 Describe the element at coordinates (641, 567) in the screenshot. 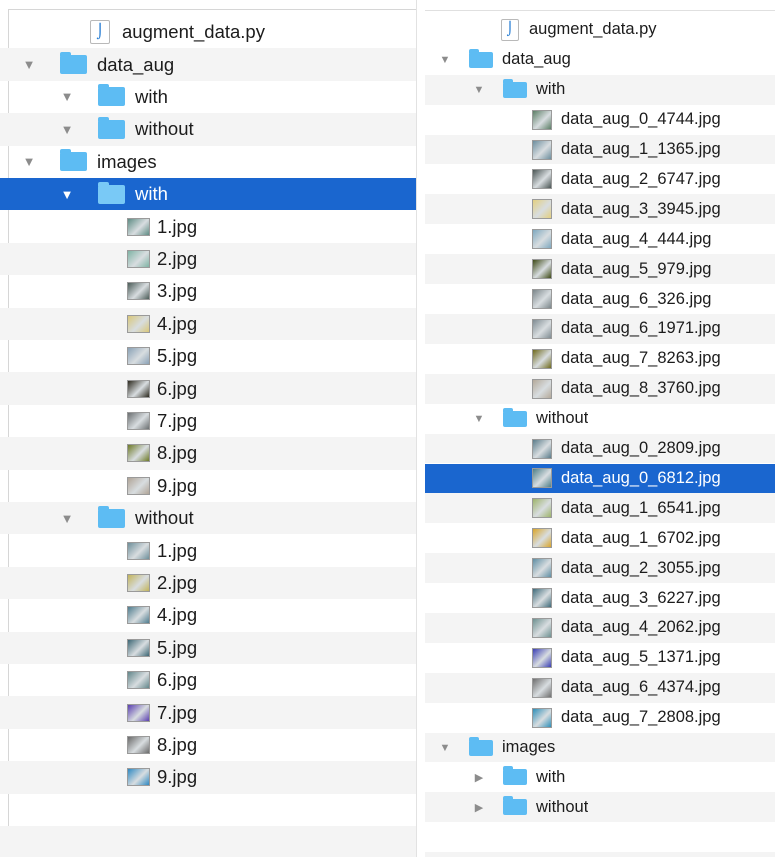

I see `item-label: data_aug_2_3055.jpg` at that location.